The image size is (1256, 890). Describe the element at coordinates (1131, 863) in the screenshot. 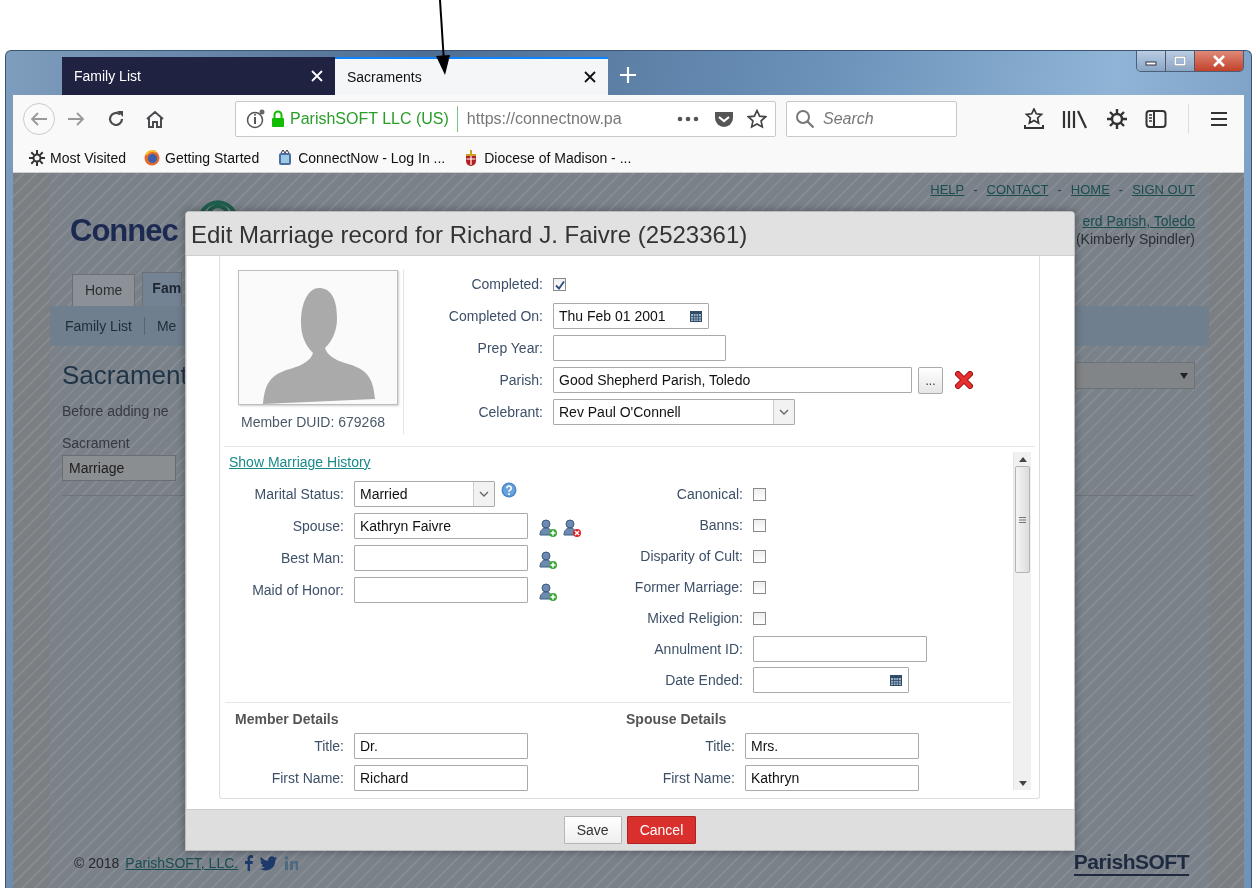

I see `brand-logo: ParishSOFT` at that location.